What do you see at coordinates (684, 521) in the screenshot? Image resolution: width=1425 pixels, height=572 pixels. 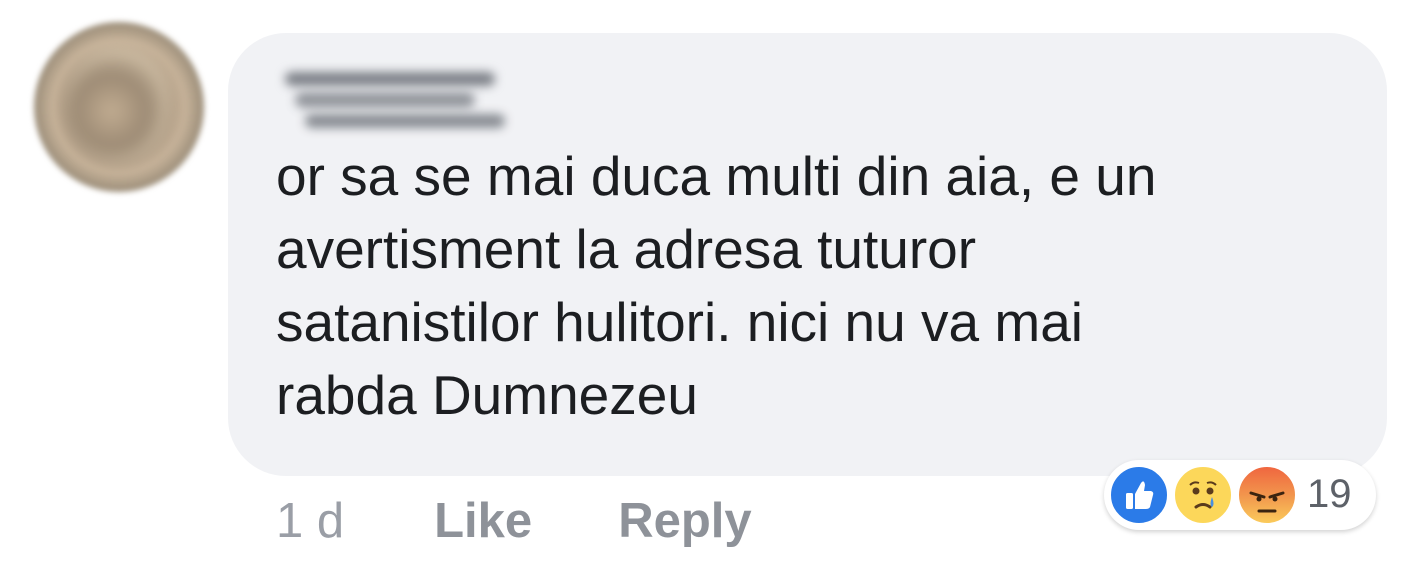 I see `reply-button: Reply` at bounding box center [684, 521].